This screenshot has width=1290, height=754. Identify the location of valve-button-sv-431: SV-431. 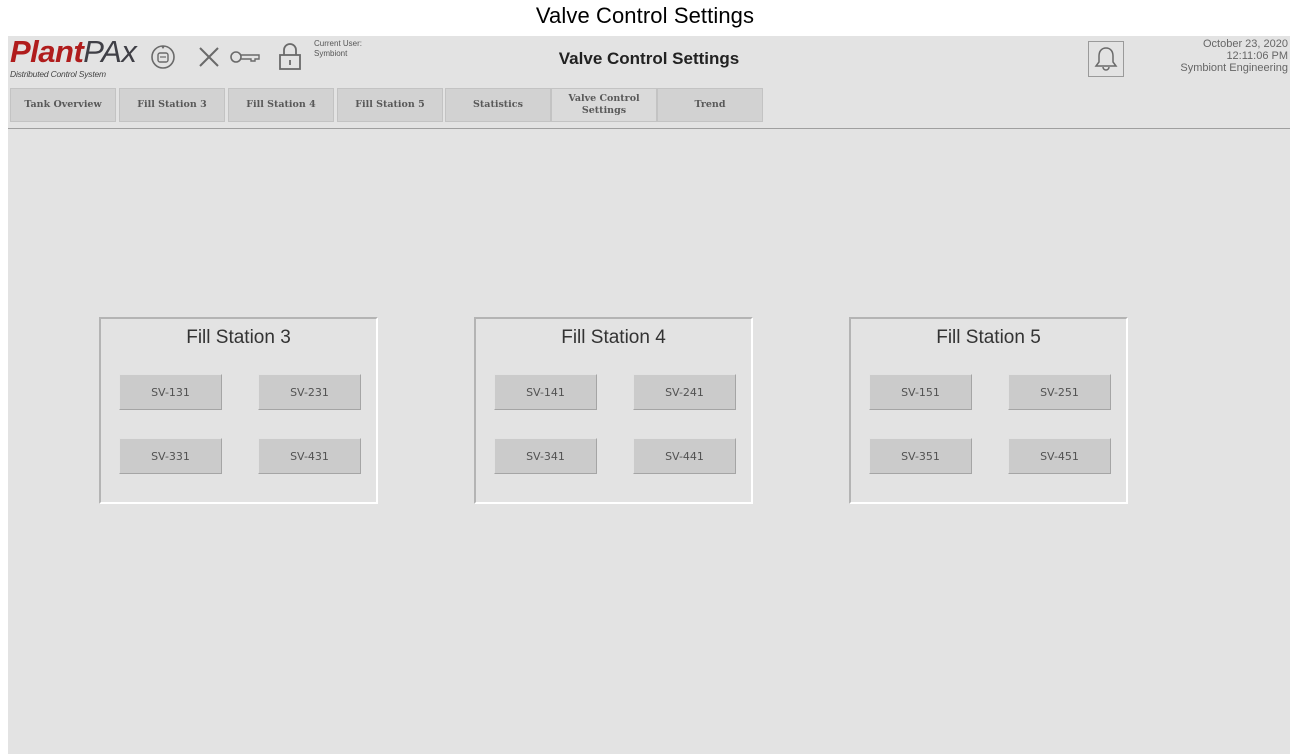
(309, 456).